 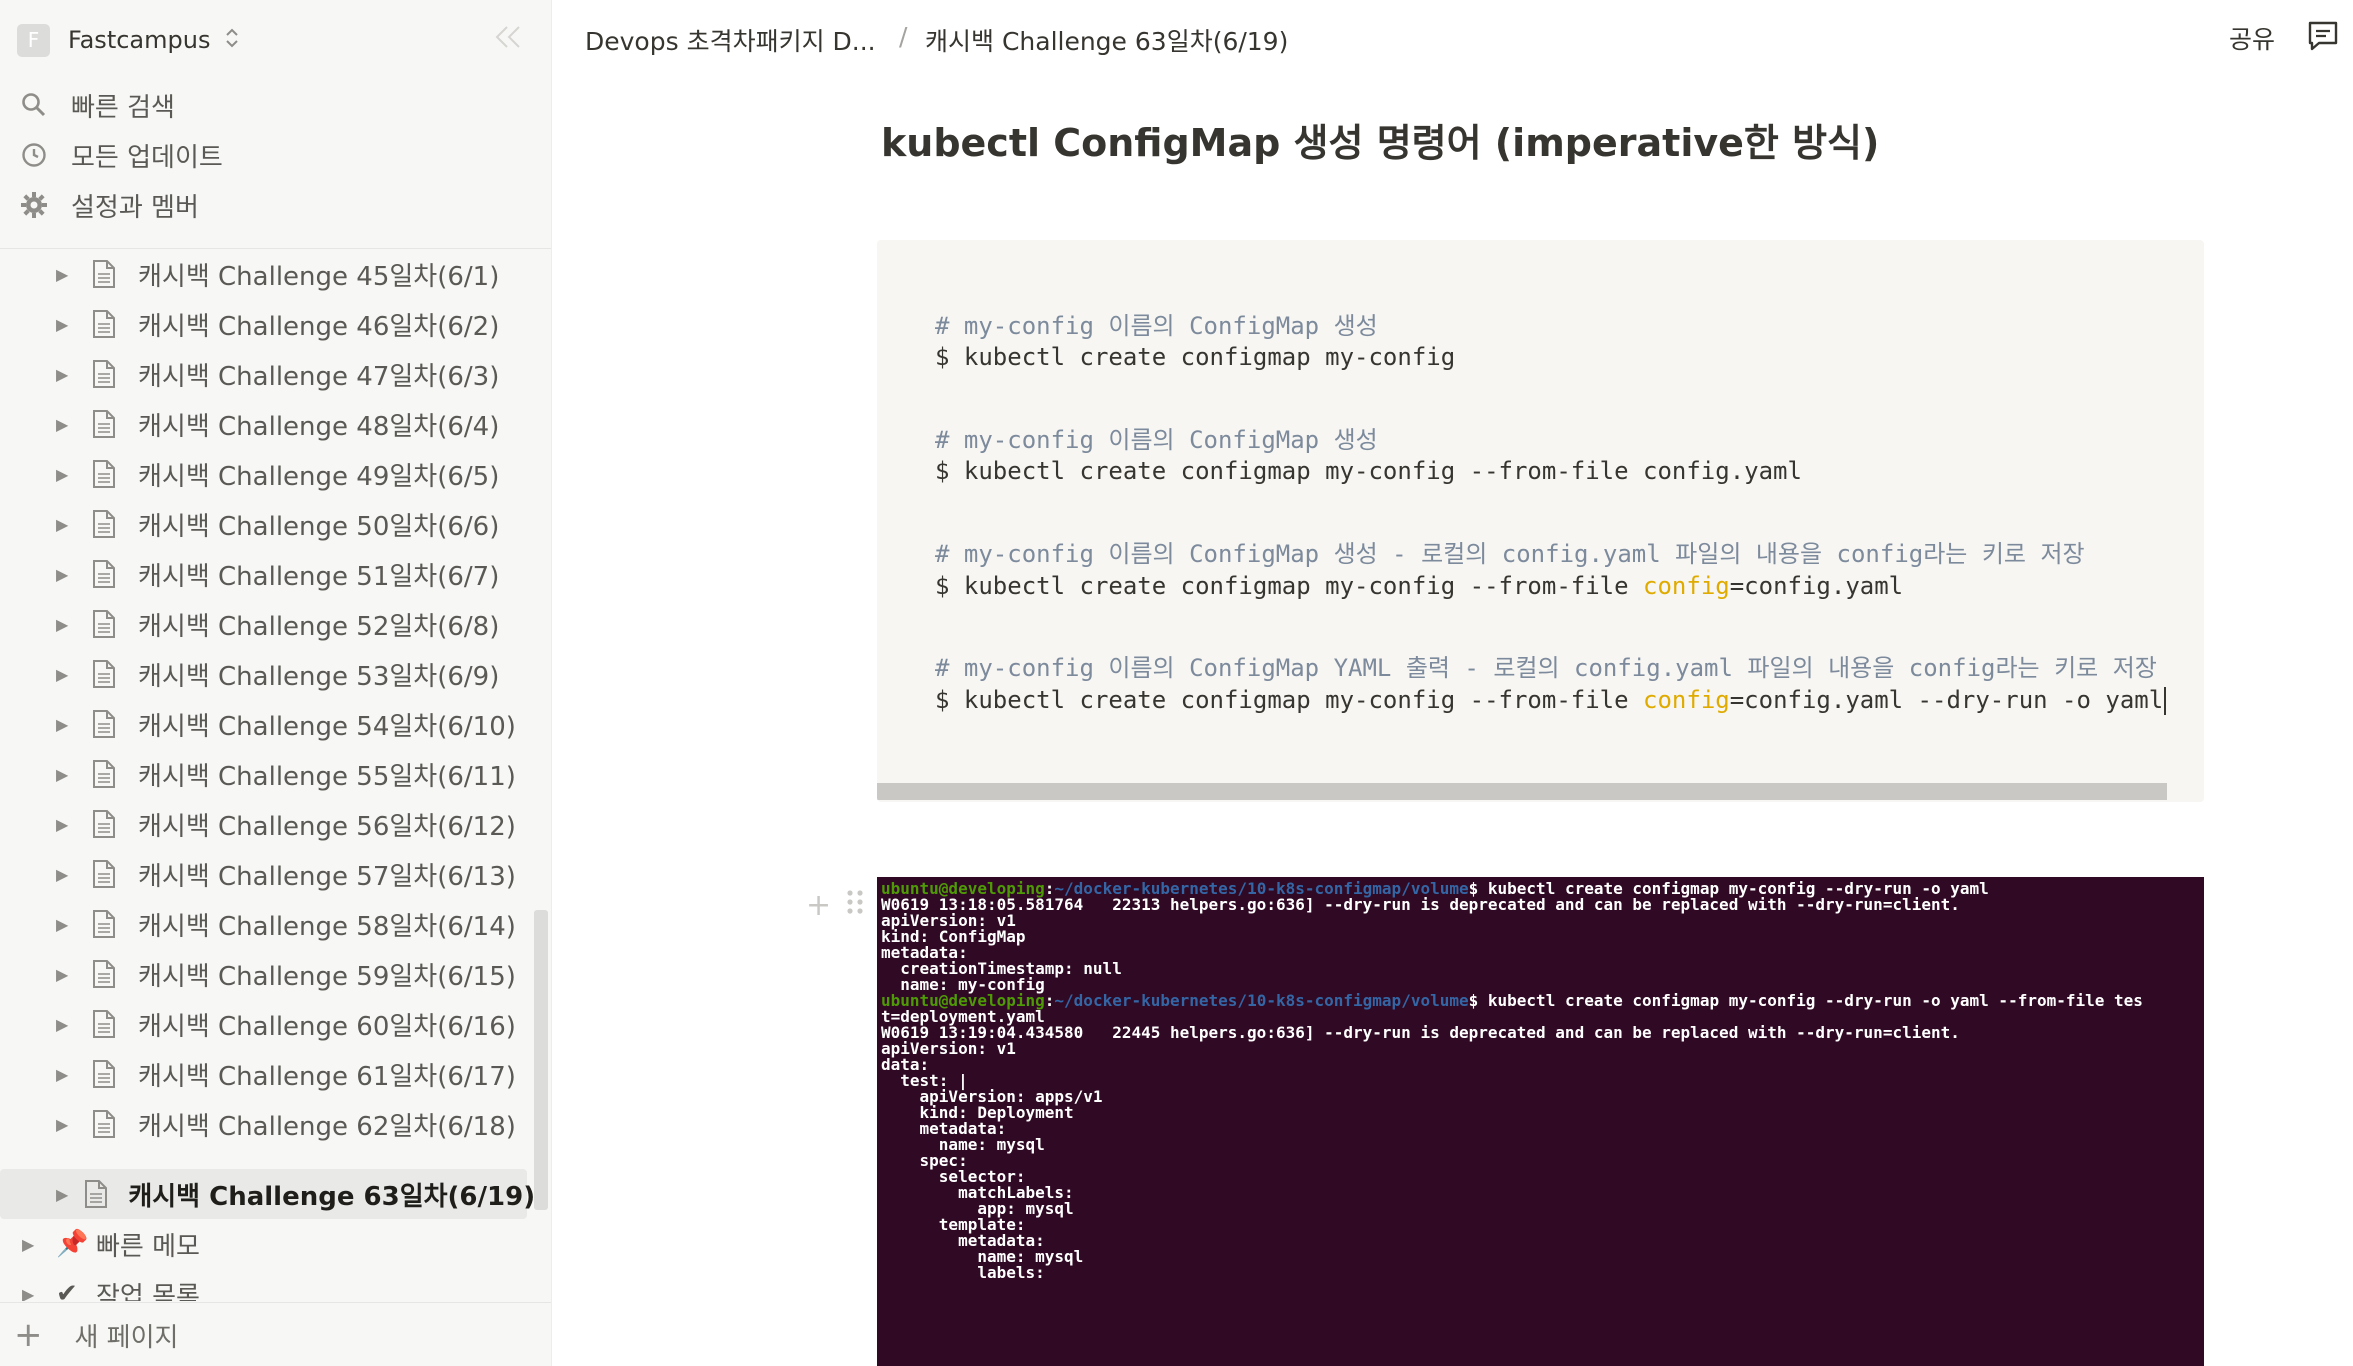 I want to click on page-item: ▶ 캐시백 Challenge 56일차(6/12), so click(x=263, y=824).